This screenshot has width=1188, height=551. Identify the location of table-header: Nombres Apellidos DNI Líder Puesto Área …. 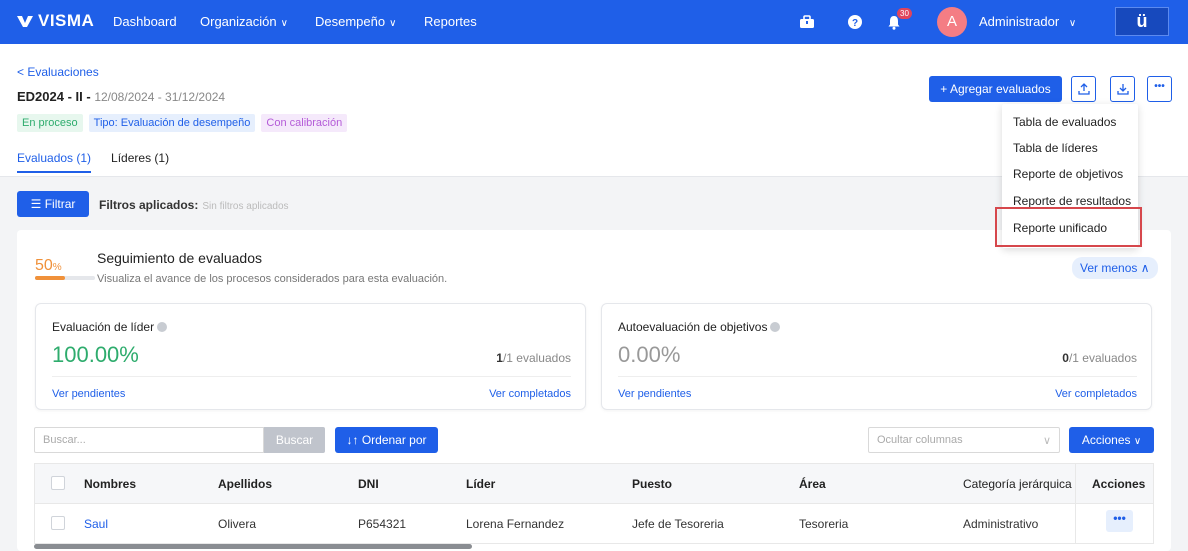
(594, 483).